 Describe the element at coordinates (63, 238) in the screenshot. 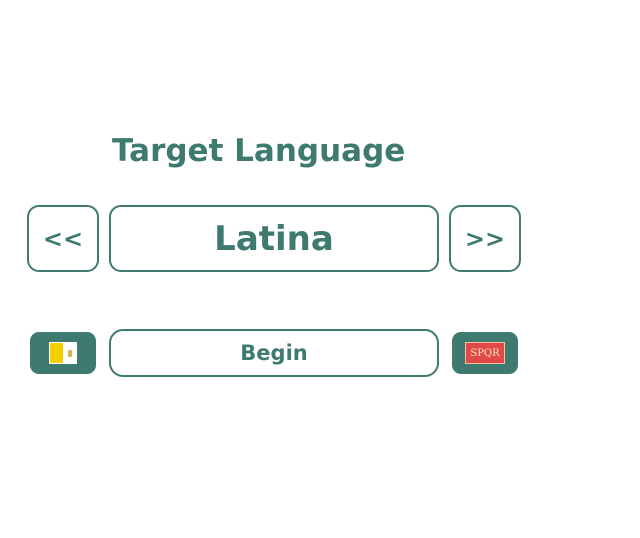

I see `previous-language-button: <<` at that location.